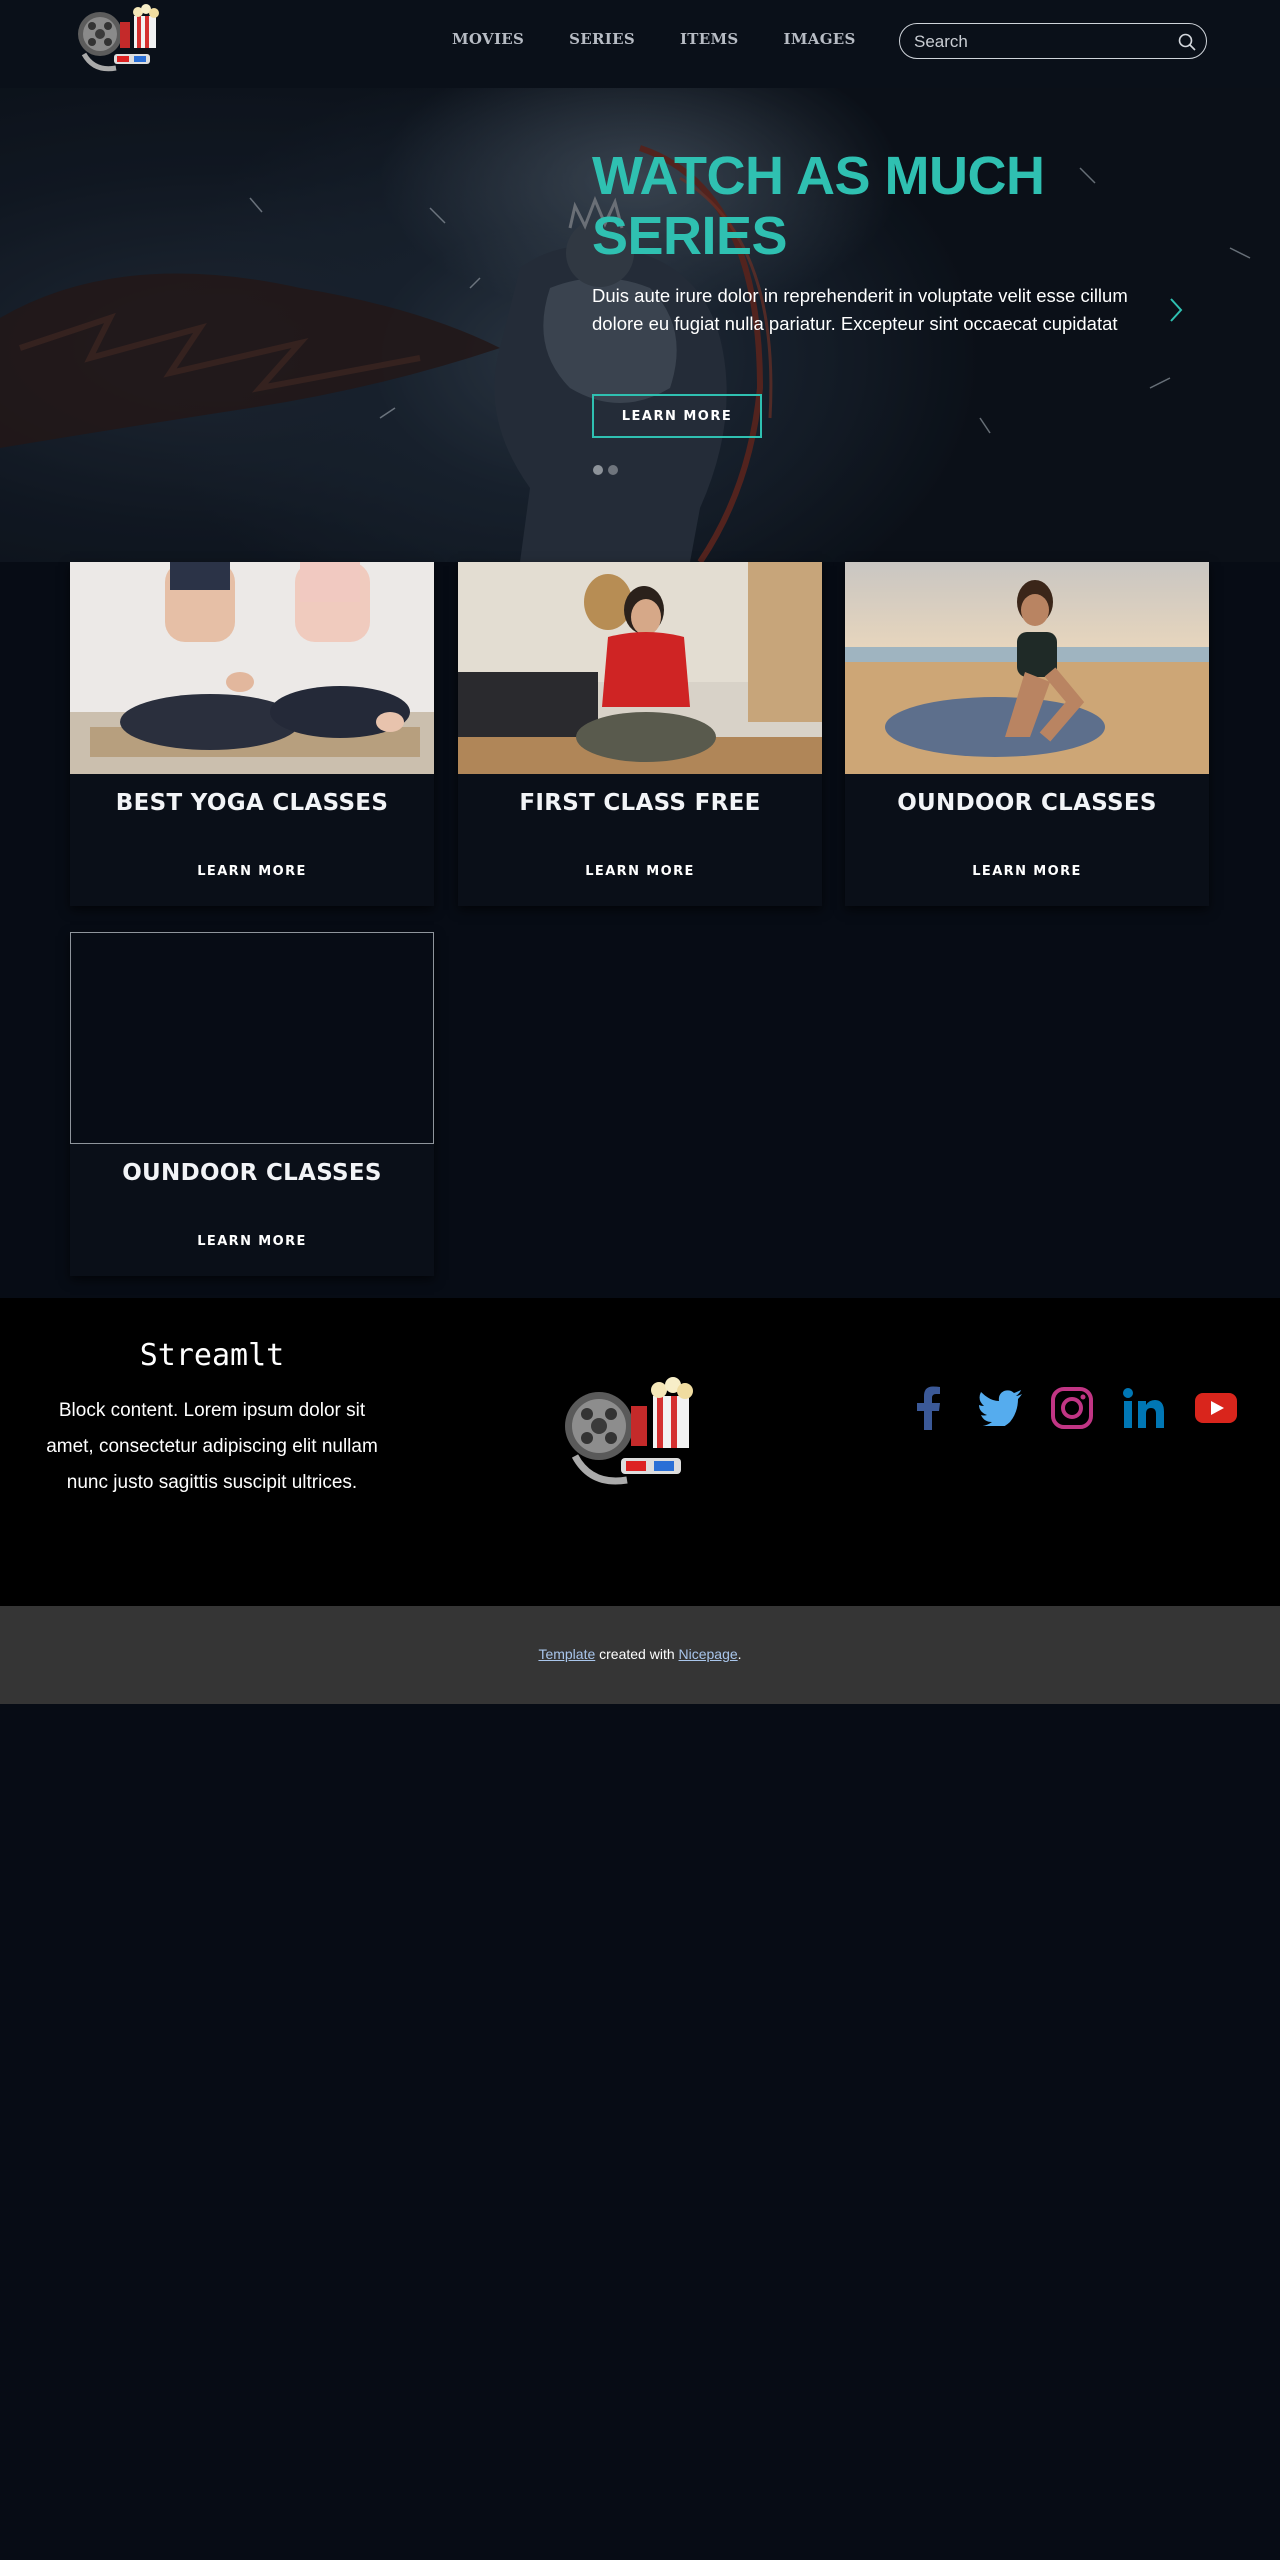 This screenshot has height=2560, width=1280. I want to click on social-links, so click(1072, 1408).